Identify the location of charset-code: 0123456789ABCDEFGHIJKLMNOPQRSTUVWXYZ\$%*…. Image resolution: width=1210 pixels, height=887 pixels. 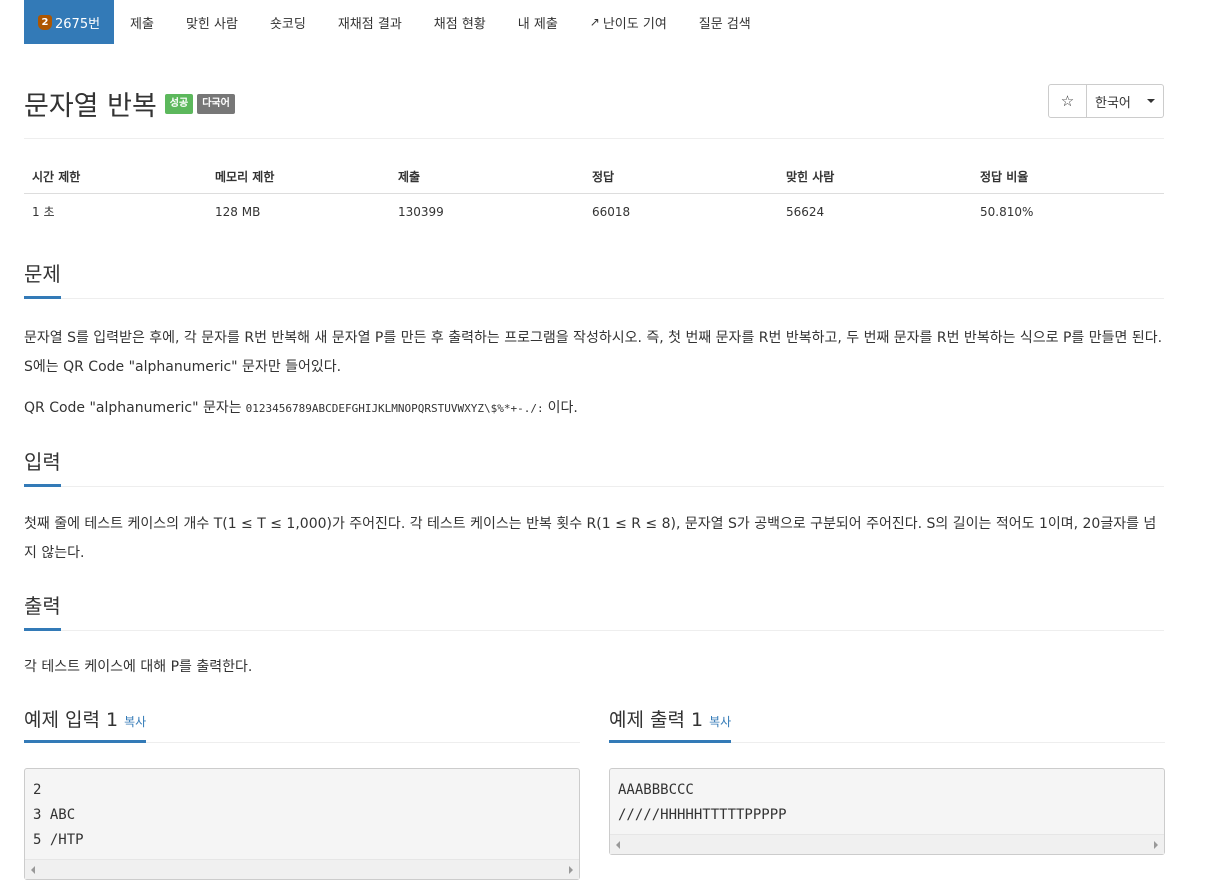
(394, 408).